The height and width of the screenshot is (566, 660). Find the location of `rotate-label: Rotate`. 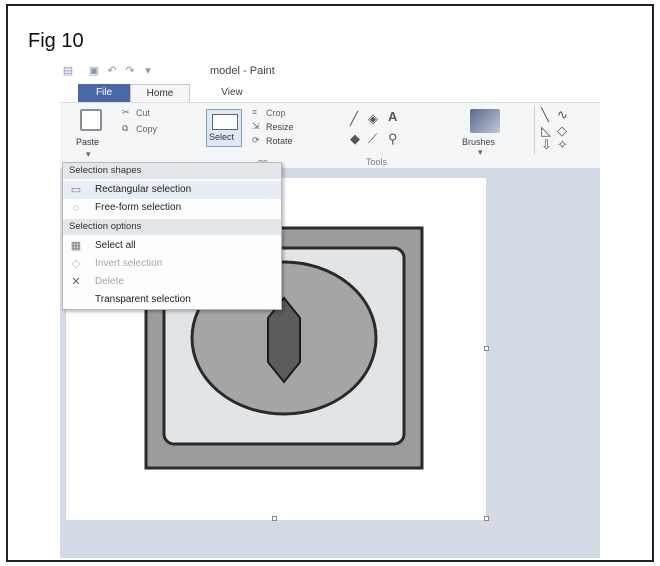

rotate-label: Rotate is located at coordinates (279, 141).